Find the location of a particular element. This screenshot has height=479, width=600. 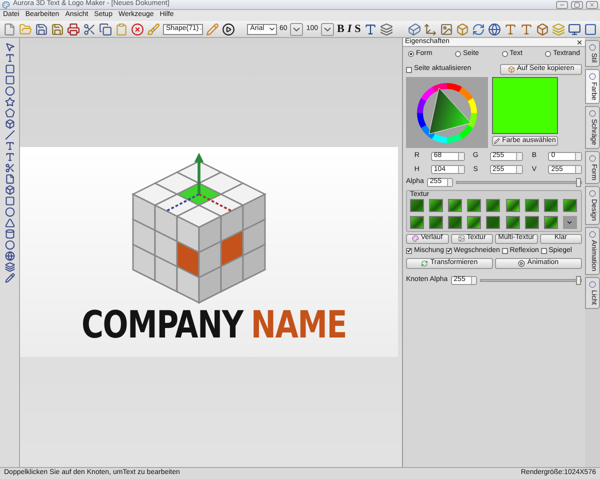

printer-icon is located at coordinates (73, 29).